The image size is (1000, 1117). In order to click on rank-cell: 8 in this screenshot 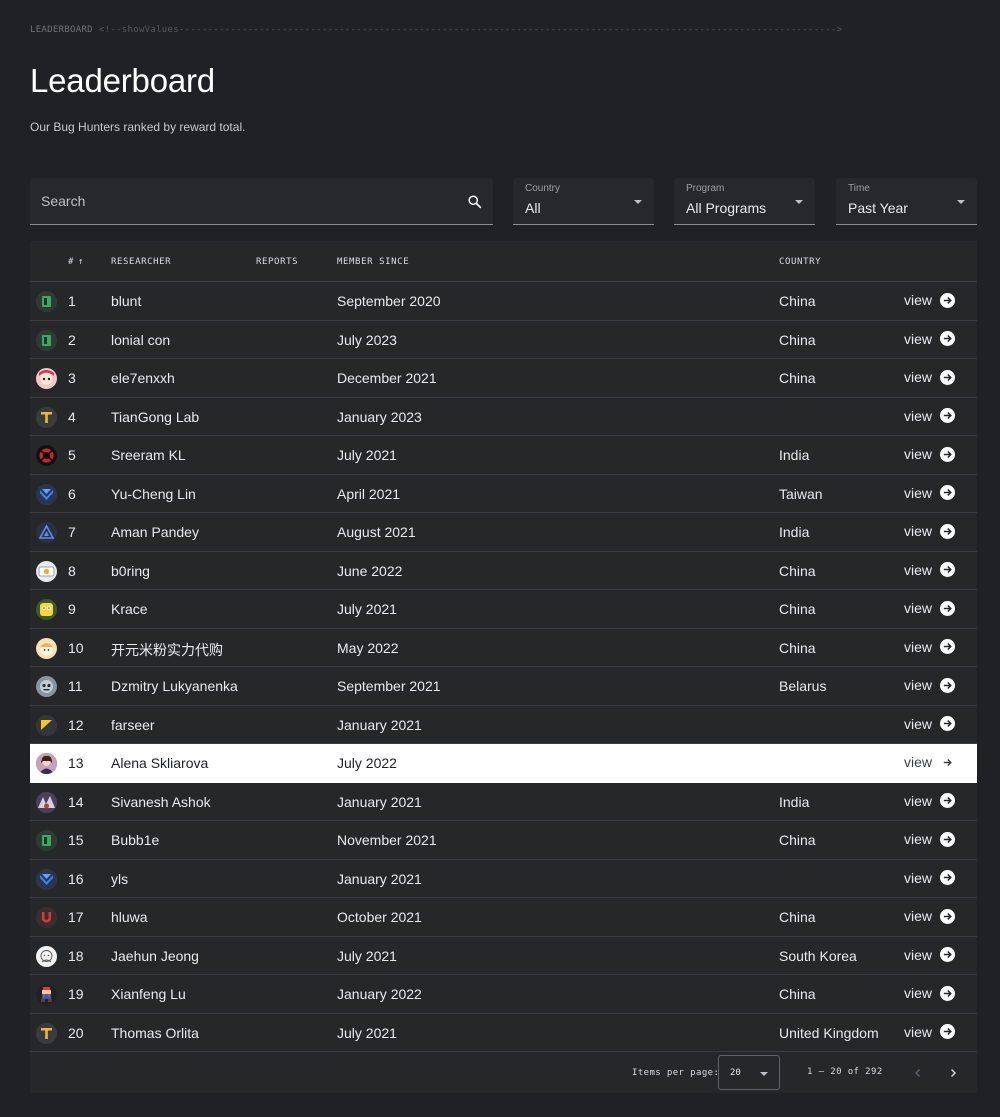, I will do `click(72, 570)`.